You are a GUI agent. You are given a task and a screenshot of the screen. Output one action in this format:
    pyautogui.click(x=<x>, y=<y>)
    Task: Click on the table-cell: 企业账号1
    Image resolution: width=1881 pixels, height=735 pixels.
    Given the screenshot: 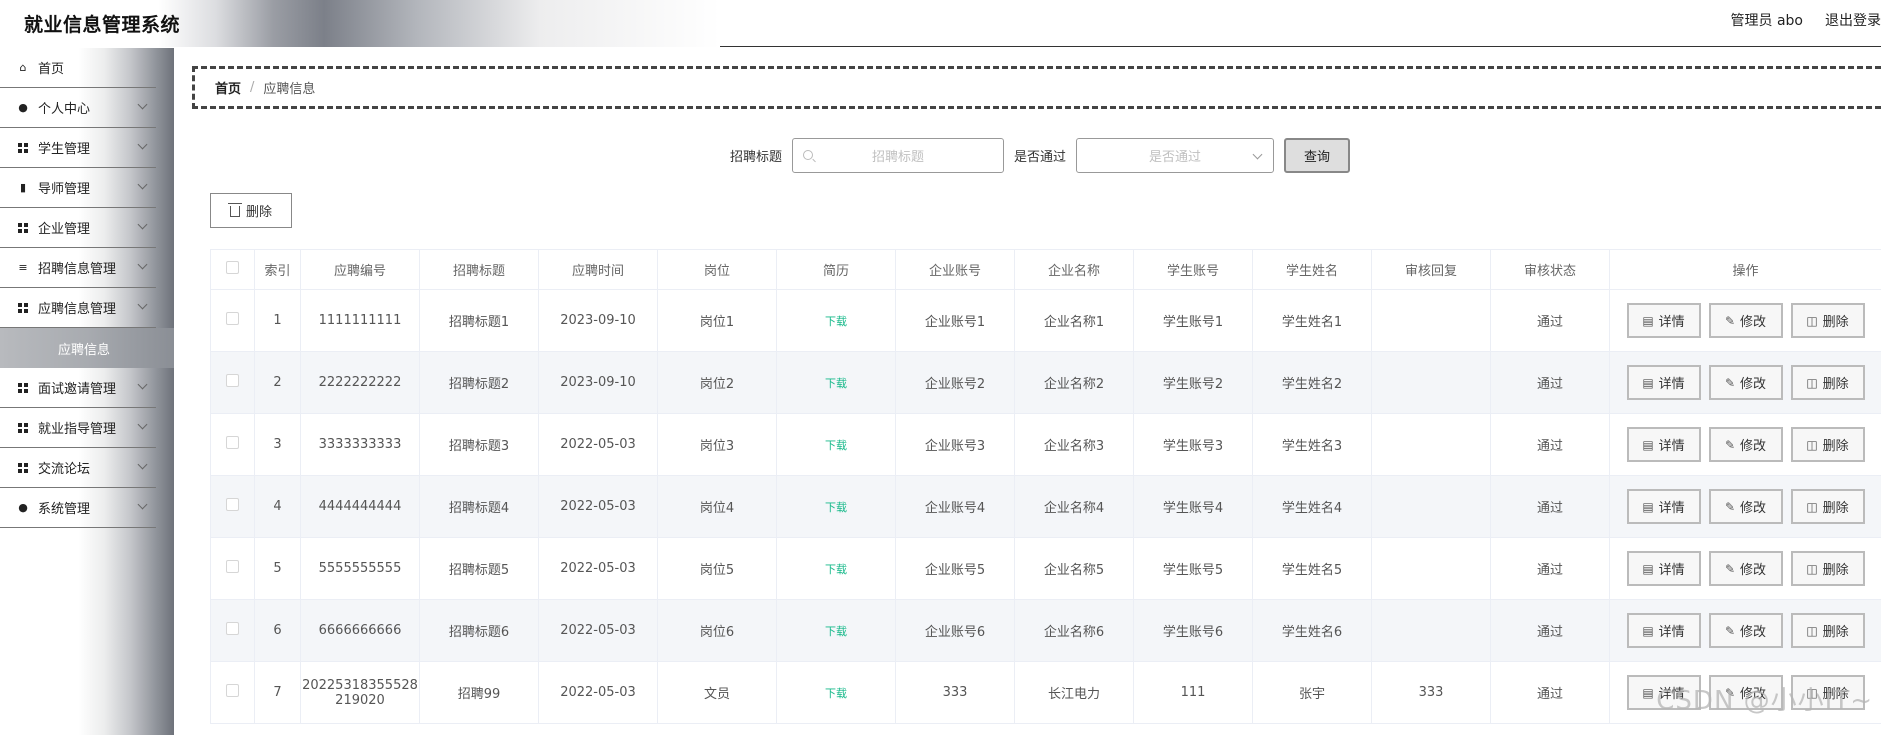 What is the action you would take?
    pyautogui.click(x=955, y=320)
    